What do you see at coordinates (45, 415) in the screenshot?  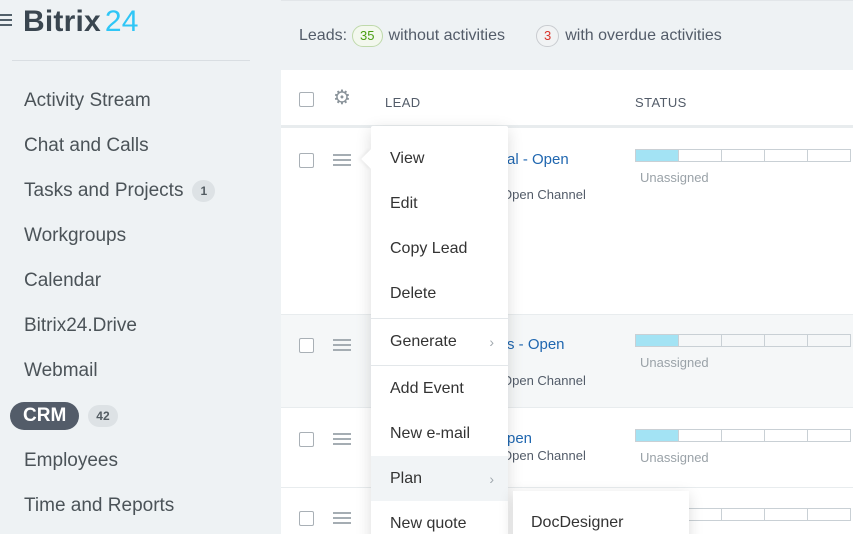 I see `sidebar-item-label: CRM` at bounding box center [45, 415].